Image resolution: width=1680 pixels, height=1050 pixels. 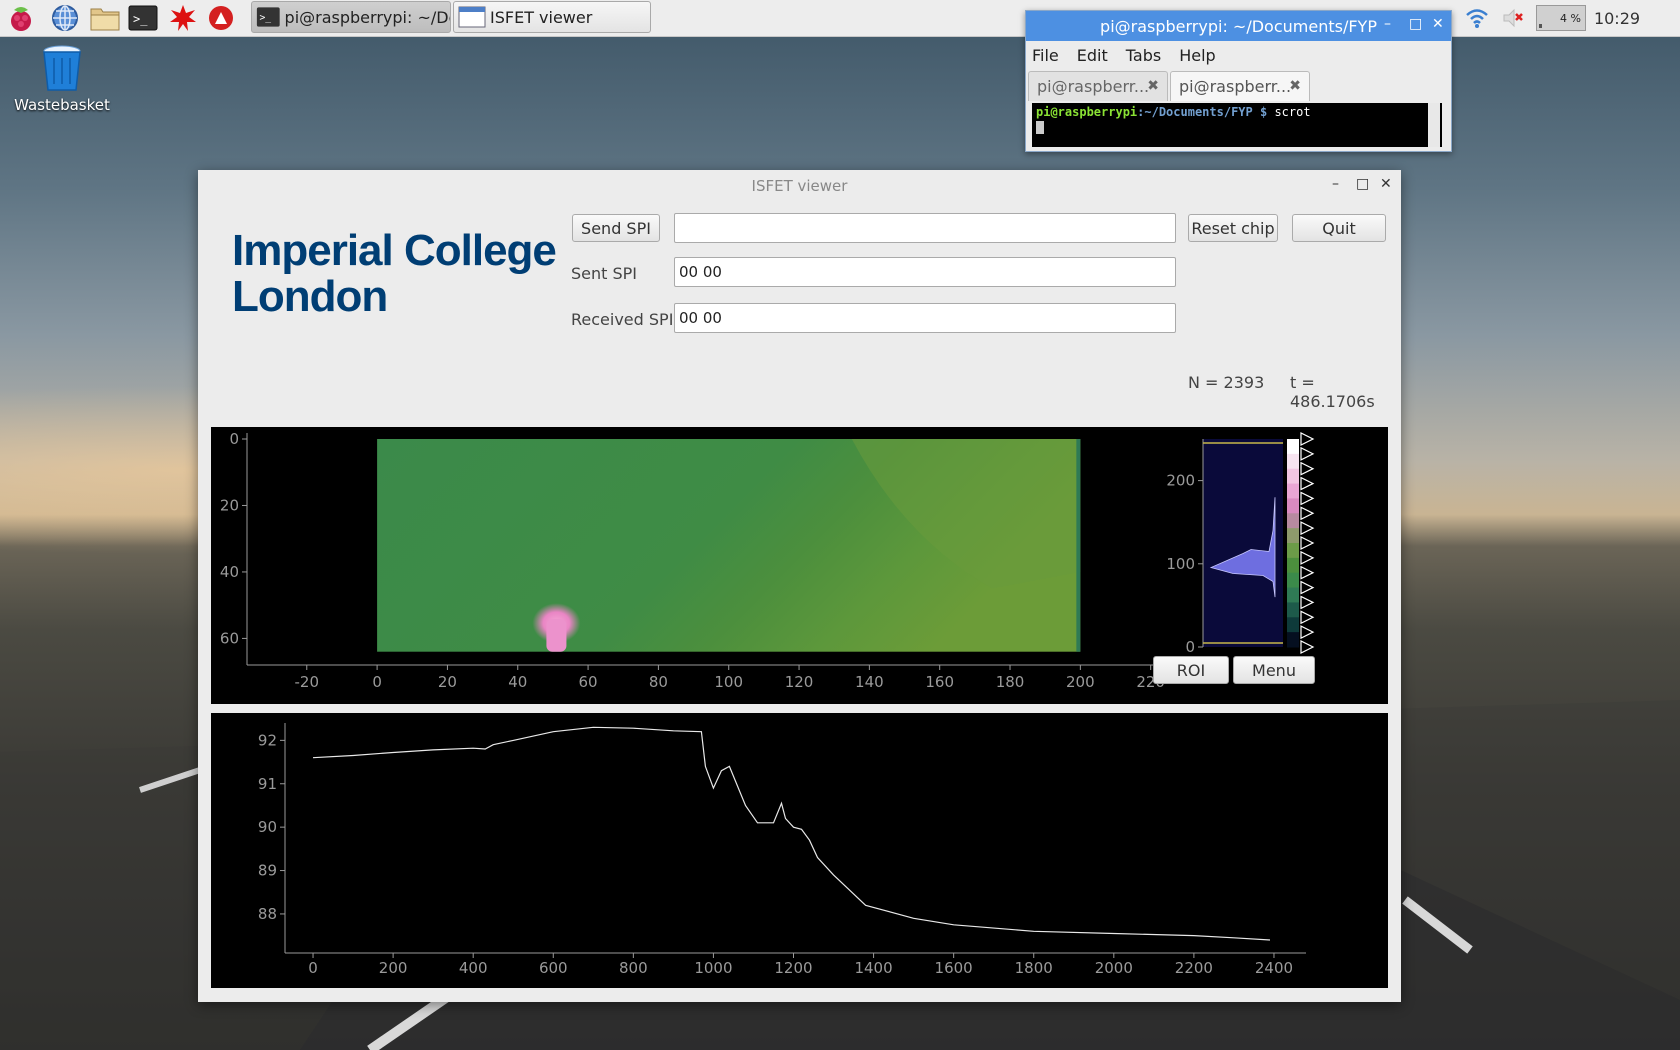 I want to click on terminal-tab-1: pi@raspberr... ✖, so click(x=1098, y=86).